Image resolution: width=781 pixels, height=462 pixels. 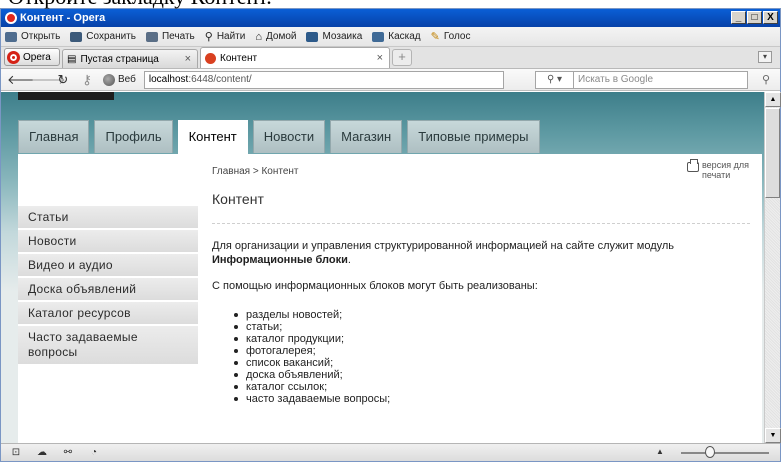 I want to click on page-icon: ▤, so click(x=72, y=59).